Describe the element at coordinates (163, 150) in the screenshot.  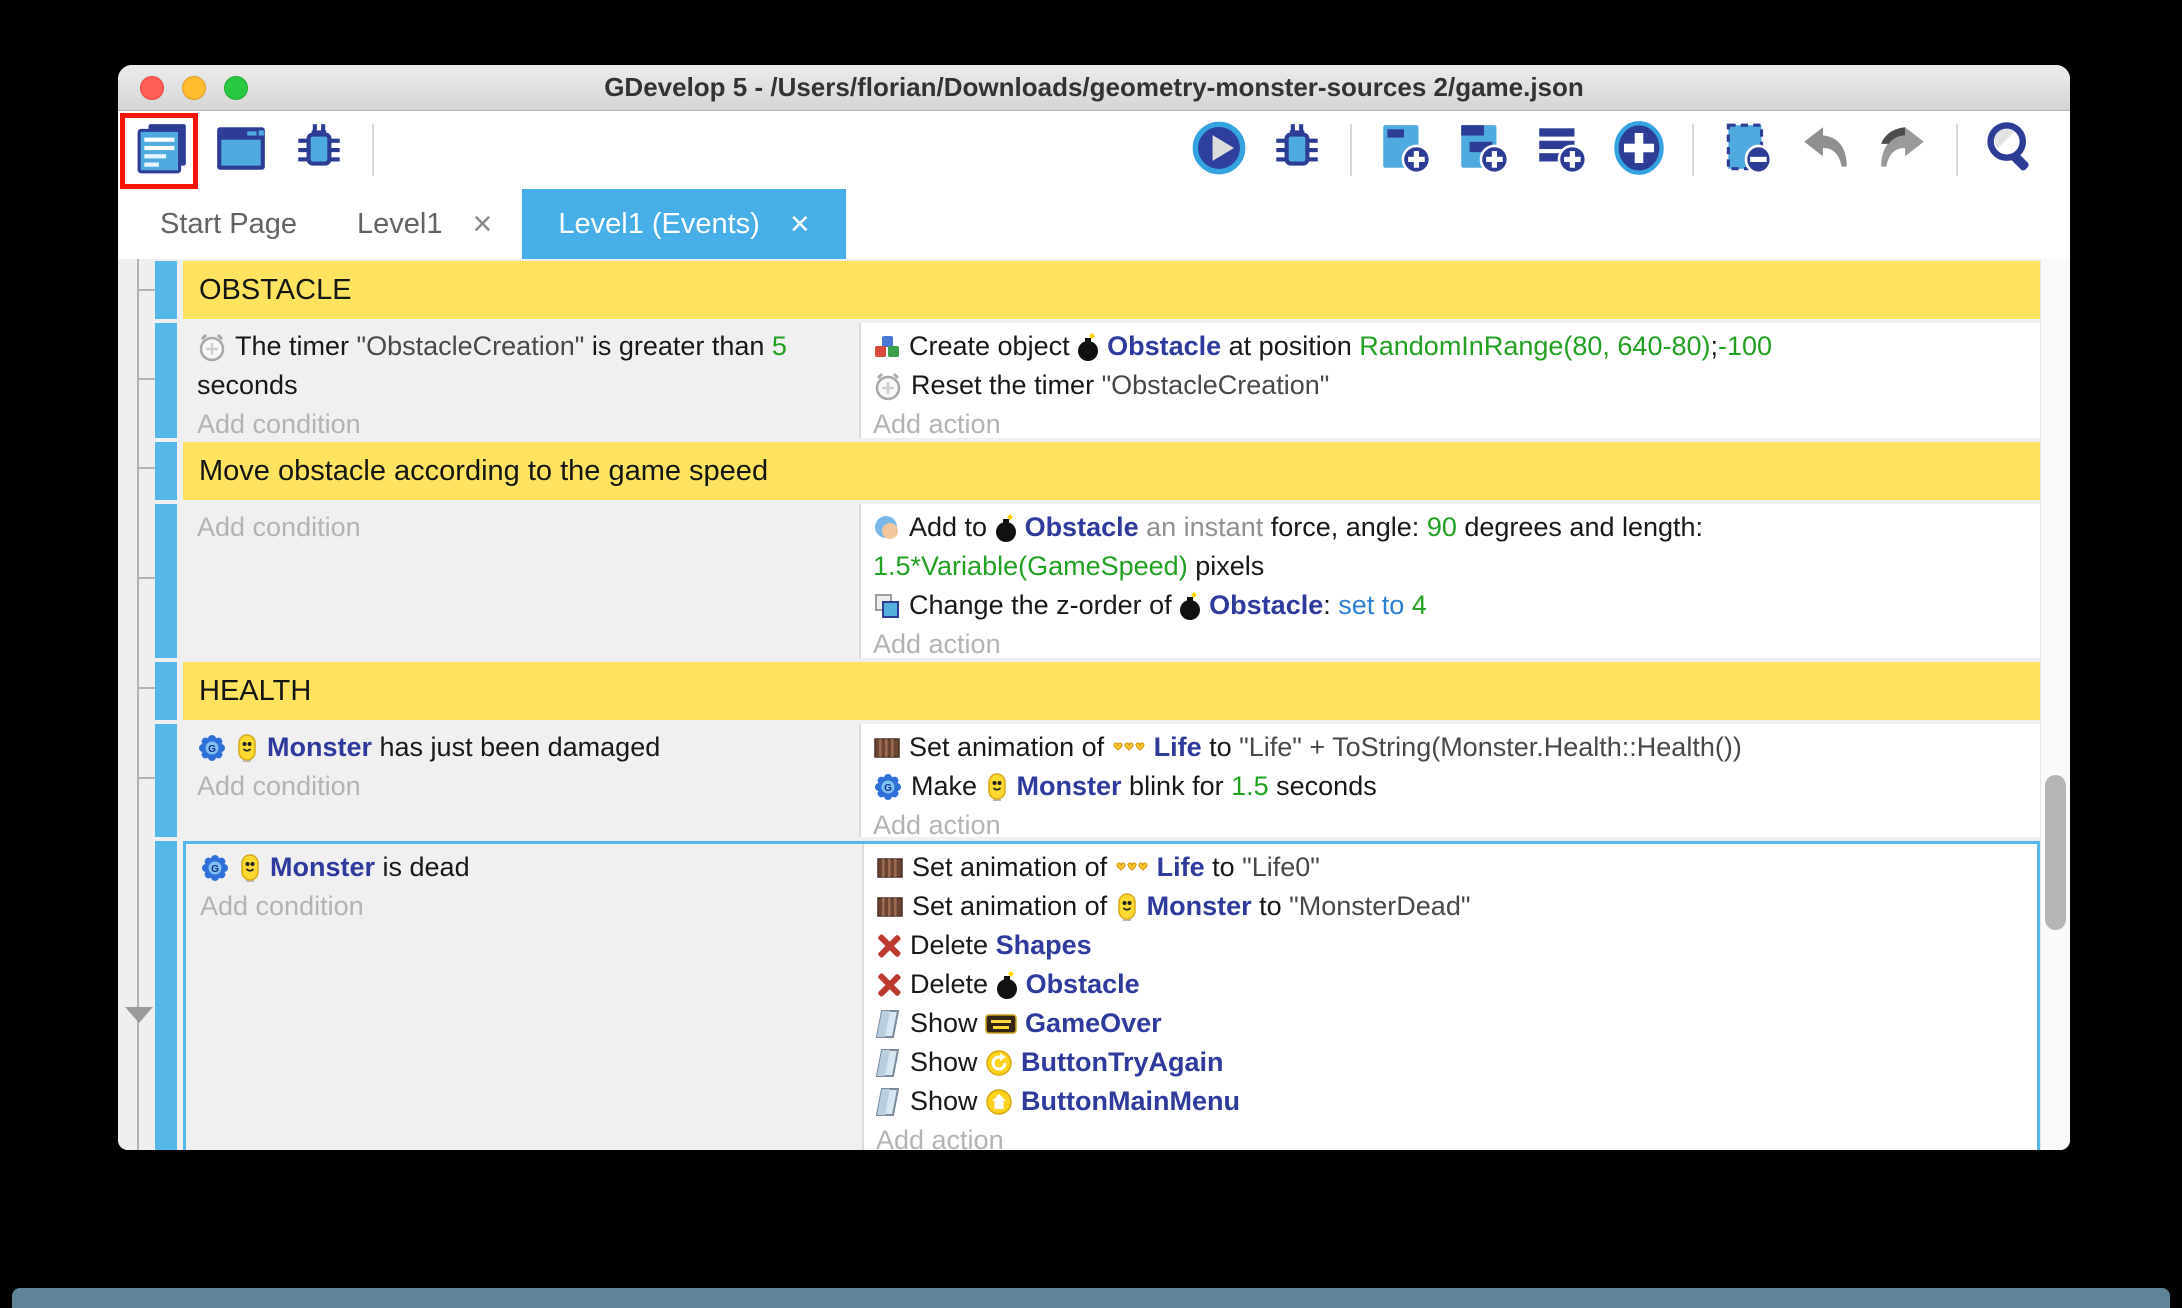
I see `events-sheet-button` at that location.